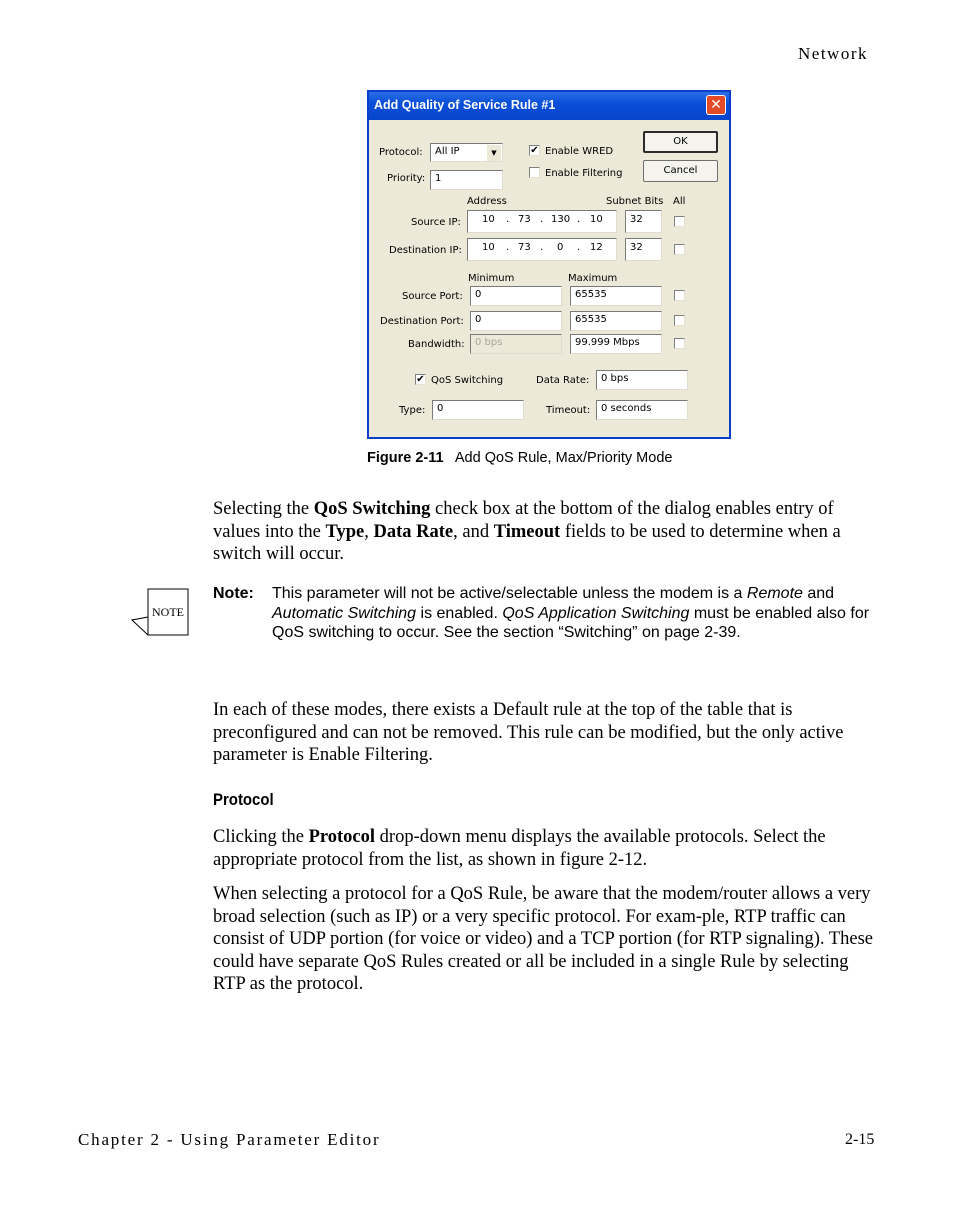  What do you see at coordinates (642, 380) in the screenshot?
I see `data-rate-field: 0 bps` at bounding box center [642, 380].